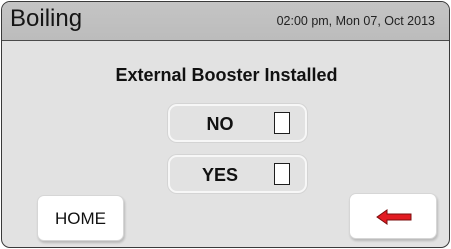 The width and height of the screenshot is (451, 249). I want to click on page-title: Boiling, so click(46, 18).